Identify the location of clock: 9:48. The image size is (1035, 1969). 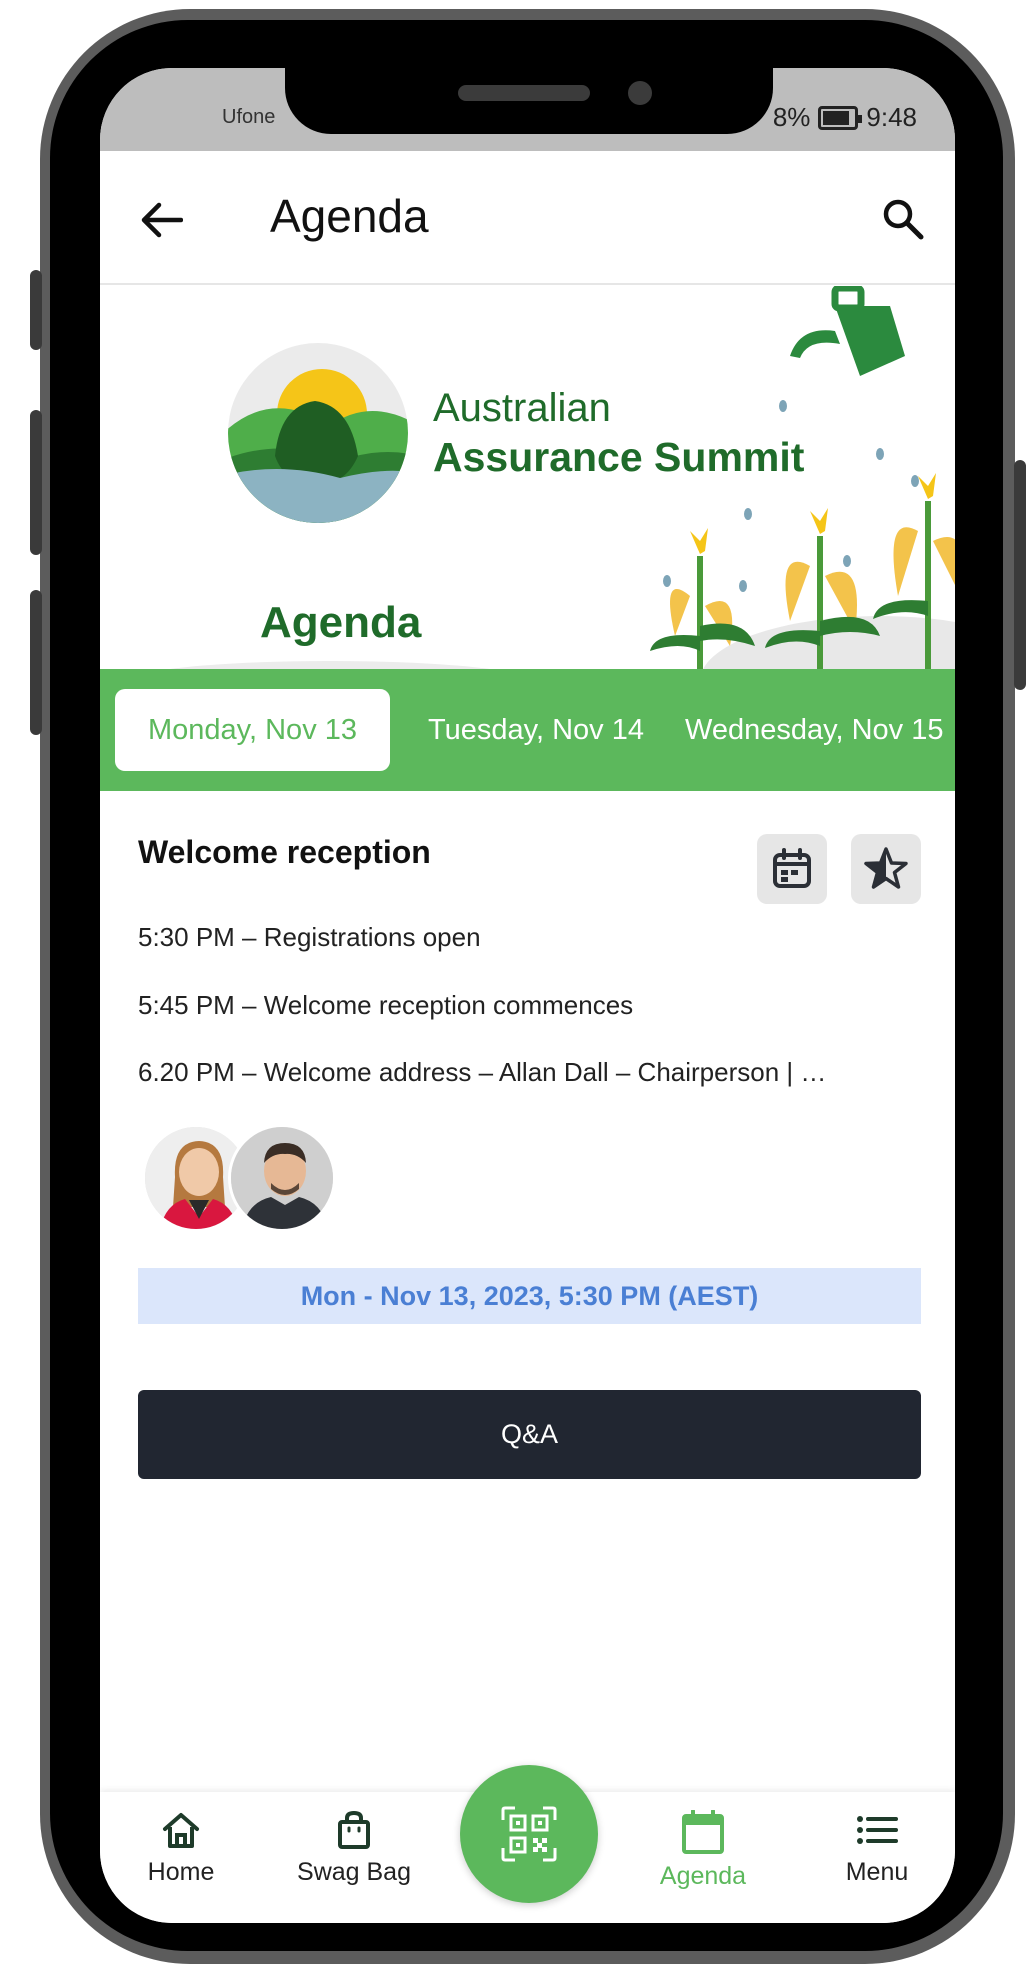
(891, 117).